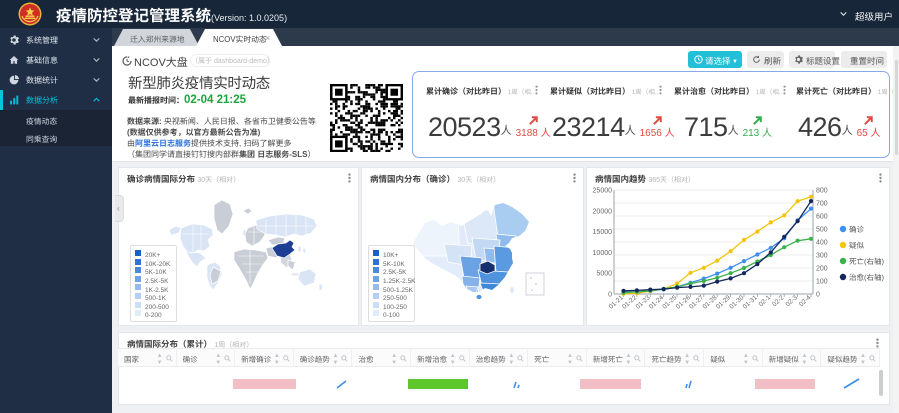 The image size is (899, 413). Describe the element at coordinates (856, 229) in the screenshot. I see `svg-text: 确诊` at that location.